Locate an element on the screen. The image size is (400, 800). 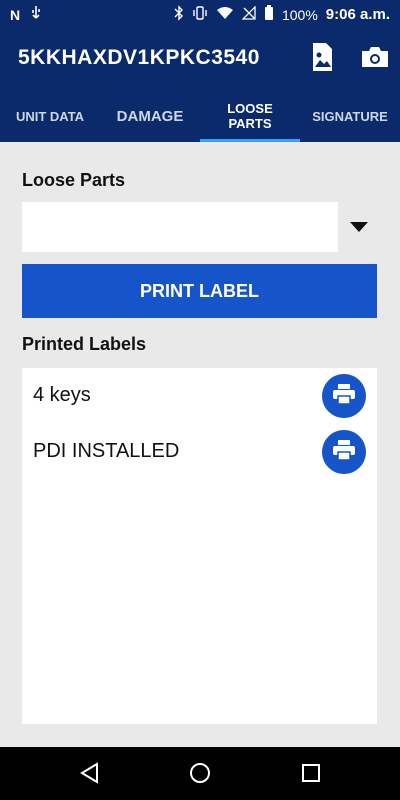
tab-loose-parts-label: LOOSE PARTS is located at coordinates (250, 116).